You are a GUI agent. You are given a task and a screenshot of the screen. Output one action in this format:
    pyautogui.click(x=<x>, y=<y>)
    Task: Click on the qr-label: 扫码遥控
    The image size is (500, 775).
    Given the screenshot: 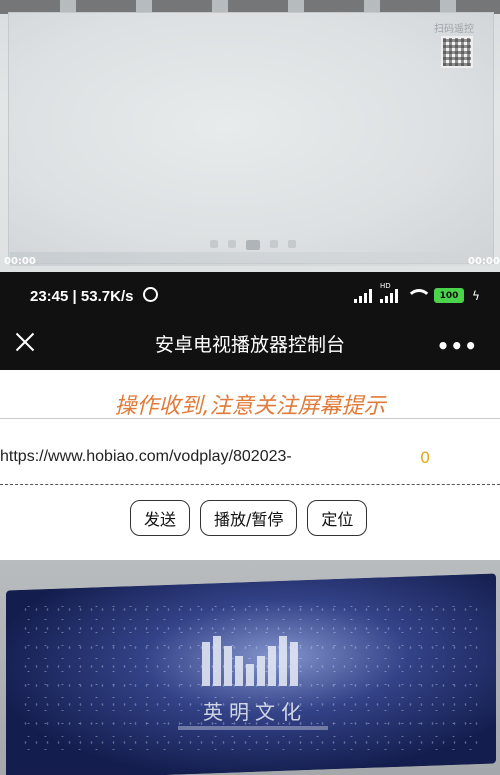 What is the action you would take?
    pyautogui.click(x=454, y=29)
    